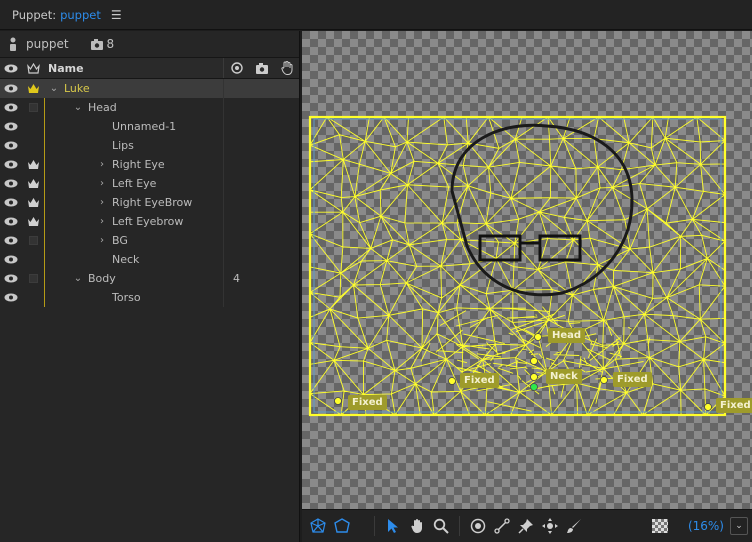 The image size is (752, 542). What do you see at coordinates (417, 526) in the screenshot?
I see `hand-pan-icon` at bounding box center [417, 526].